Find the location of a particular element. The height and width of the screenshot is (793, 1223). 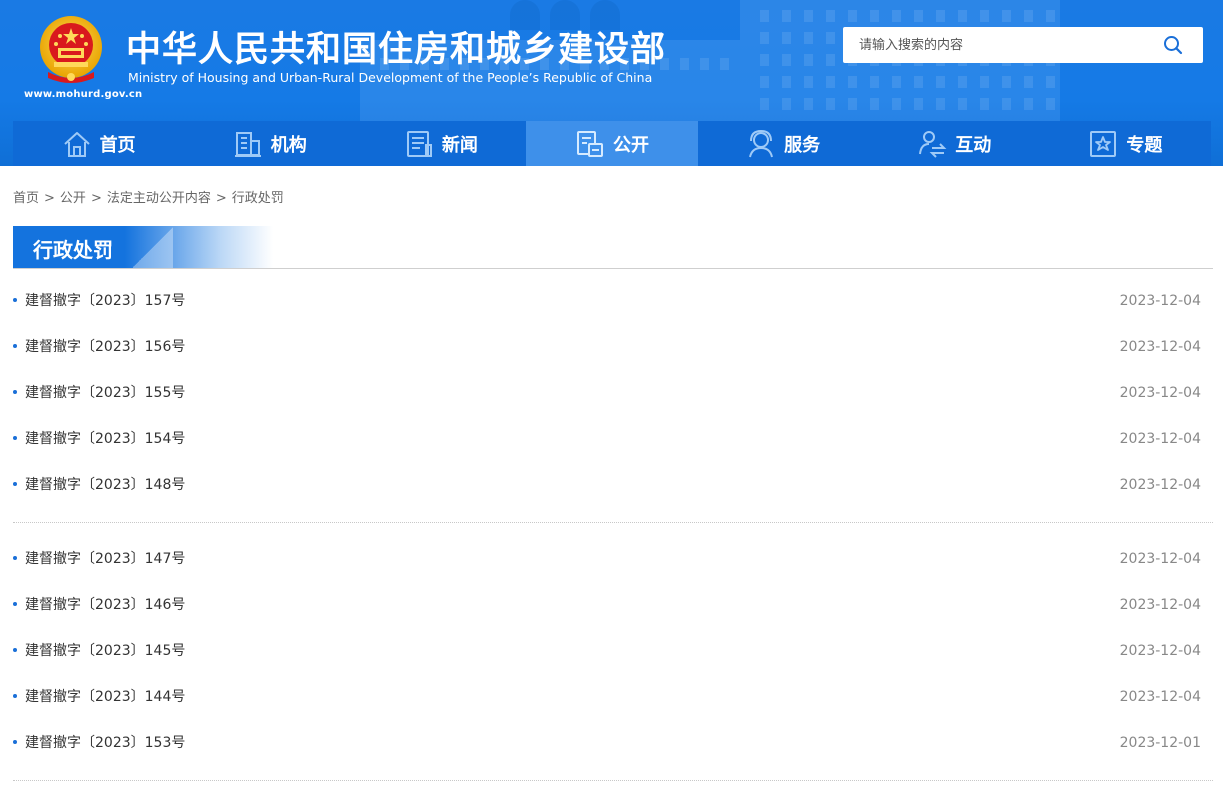

list-item-title: 建督撤字〔2023〕154号 is located at coordinates (105, 439).